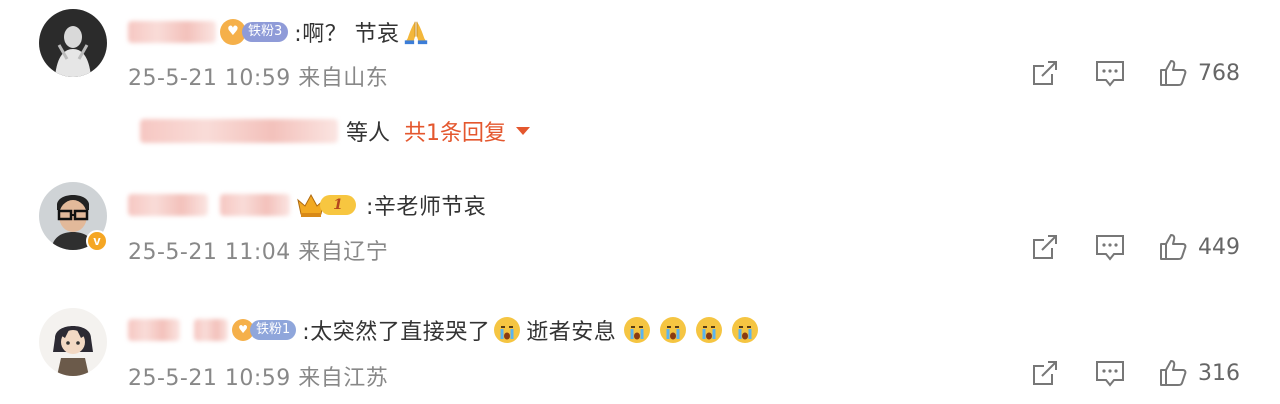 This screenshot has width=1280, height=404. What do you see at coordinates (265, 32) in the screenshot?
I see `fan-badge-label: 铁粉3` at bounding box center [265, 32].